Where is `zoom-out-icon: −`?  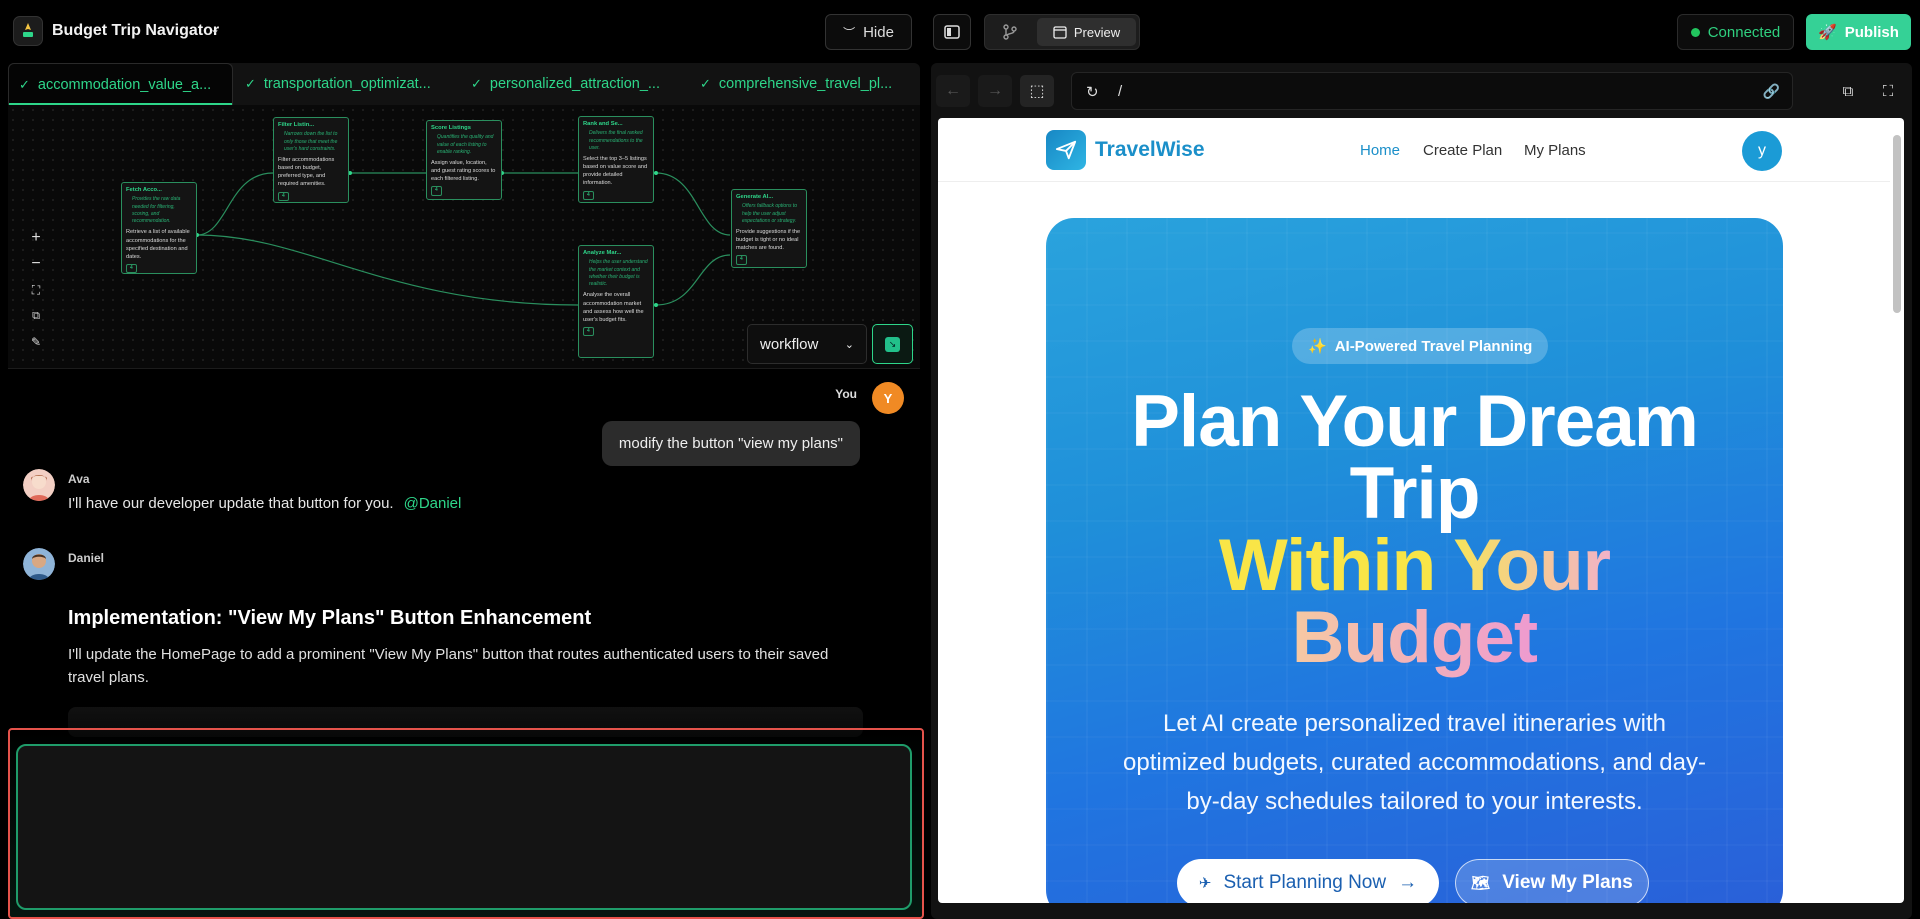
zoom-out-icon: − is located at coordinates (36, 264).